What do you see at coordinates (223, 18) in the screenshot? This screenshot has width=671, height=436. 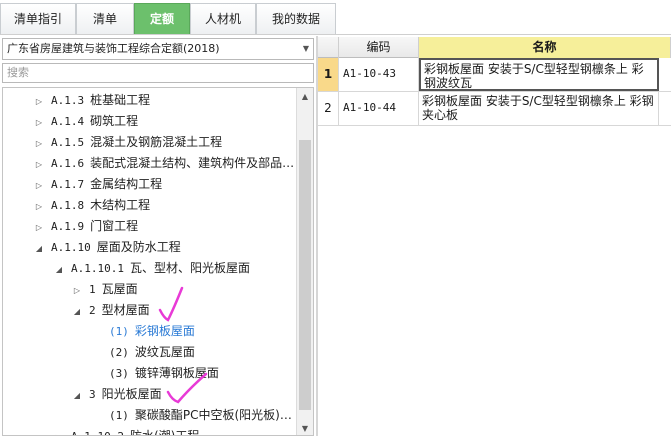 I see `tab-labor-material-machine: 人材机` at bounding box center [223, 18].